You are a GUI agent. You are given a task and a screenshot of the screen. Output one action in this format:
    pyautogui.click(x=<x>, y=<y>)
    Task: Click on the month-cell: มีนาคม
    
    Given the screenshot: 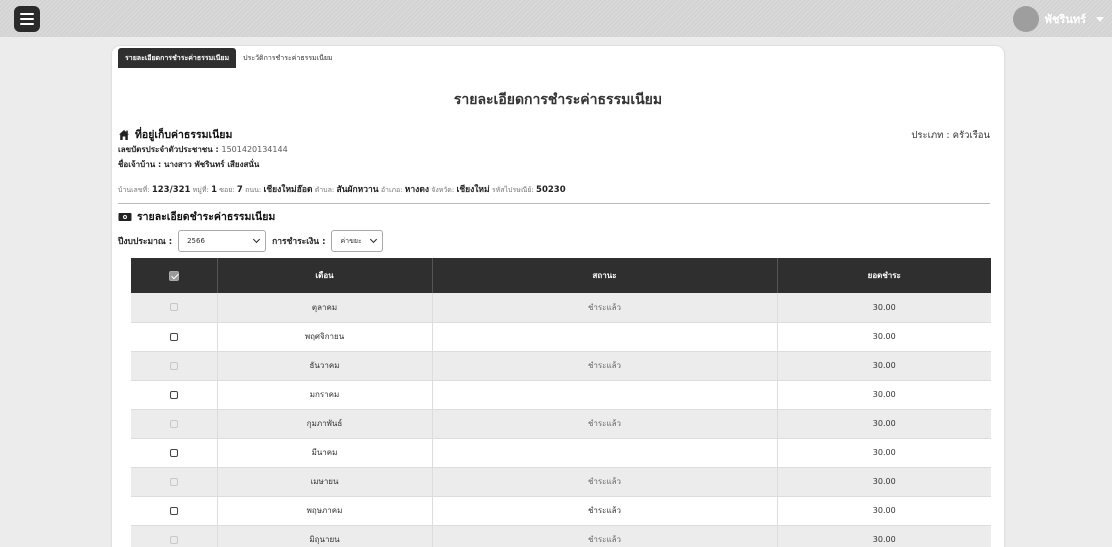 What is the action you would take?
    pyautogui.click(x=325, y=453)
    